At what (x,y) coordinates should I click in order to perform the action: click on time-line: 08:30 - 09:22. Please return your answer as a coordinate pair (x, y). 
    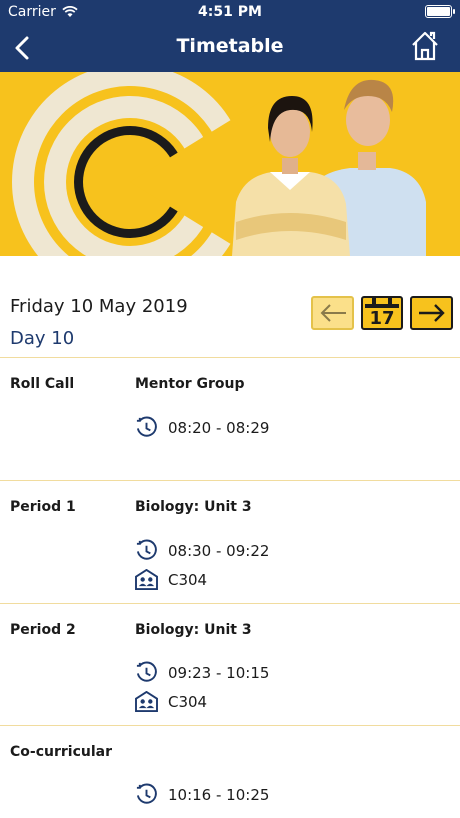
    Looking at the image, I should click on (202, 550).